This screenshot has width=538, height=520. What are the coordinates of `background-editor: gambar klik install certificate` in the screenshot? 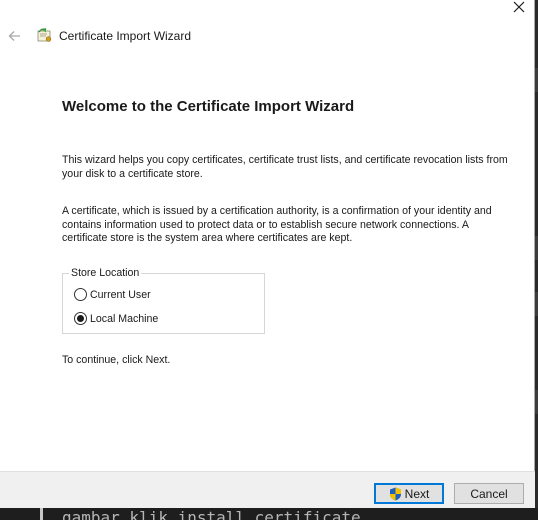 It's located at (269, 514).